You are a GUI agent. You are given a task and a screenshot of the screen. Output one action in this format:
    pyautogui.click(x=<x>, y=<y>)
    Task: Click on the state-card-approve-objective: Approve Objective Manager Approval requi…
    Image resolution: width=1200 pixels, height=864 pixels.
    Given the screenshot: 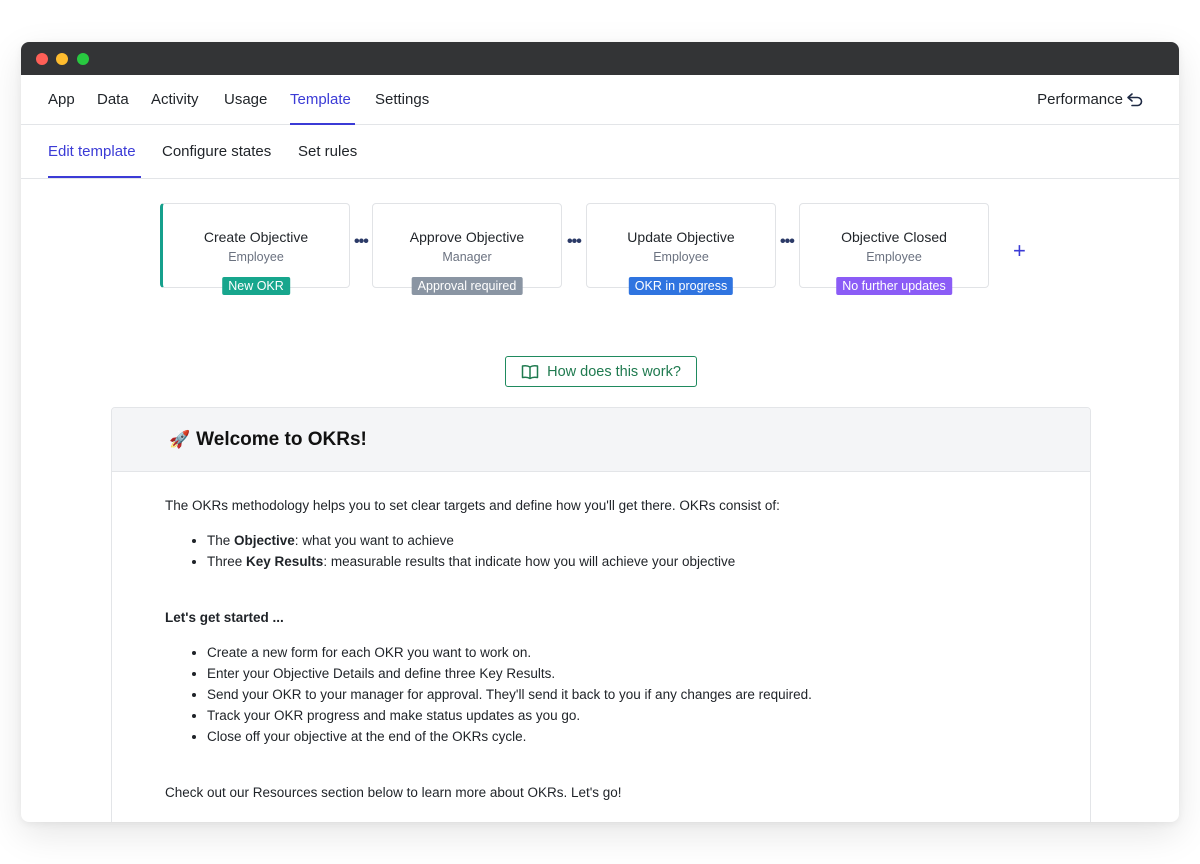 What is the action you would take?
    pyautogui.click(x=467, y=249)
    